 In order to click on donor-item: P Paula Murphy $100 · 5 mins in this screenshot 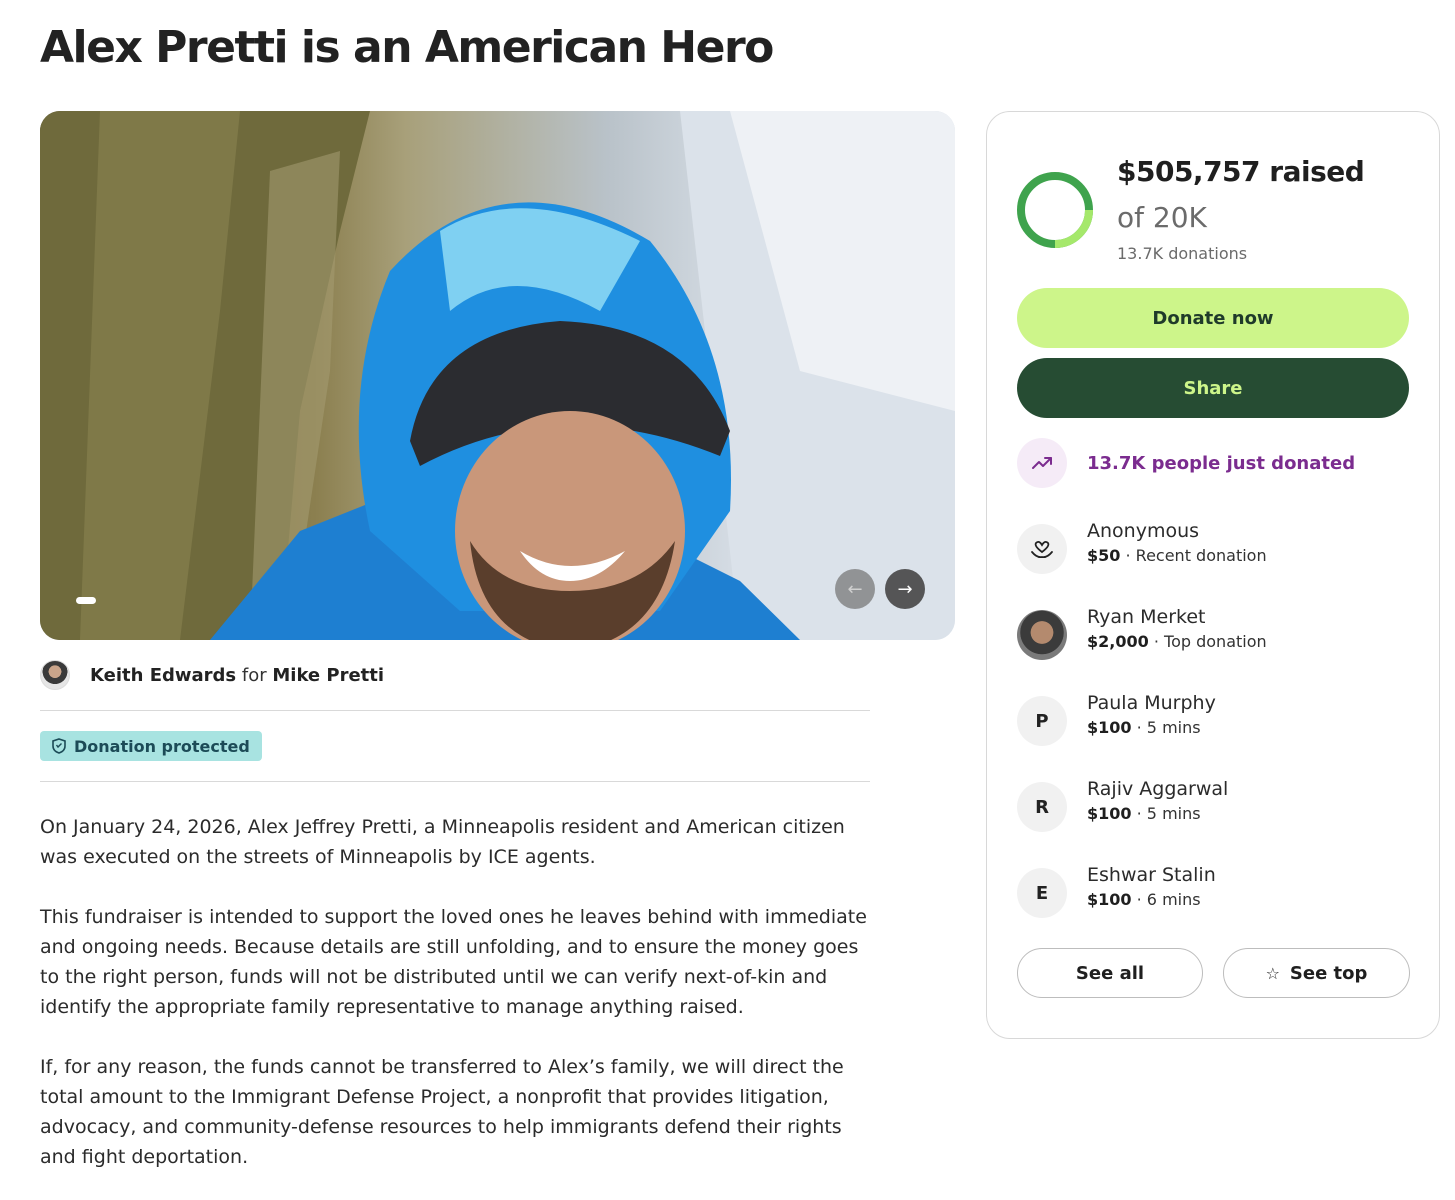, I will do `click(1116, 718)`.